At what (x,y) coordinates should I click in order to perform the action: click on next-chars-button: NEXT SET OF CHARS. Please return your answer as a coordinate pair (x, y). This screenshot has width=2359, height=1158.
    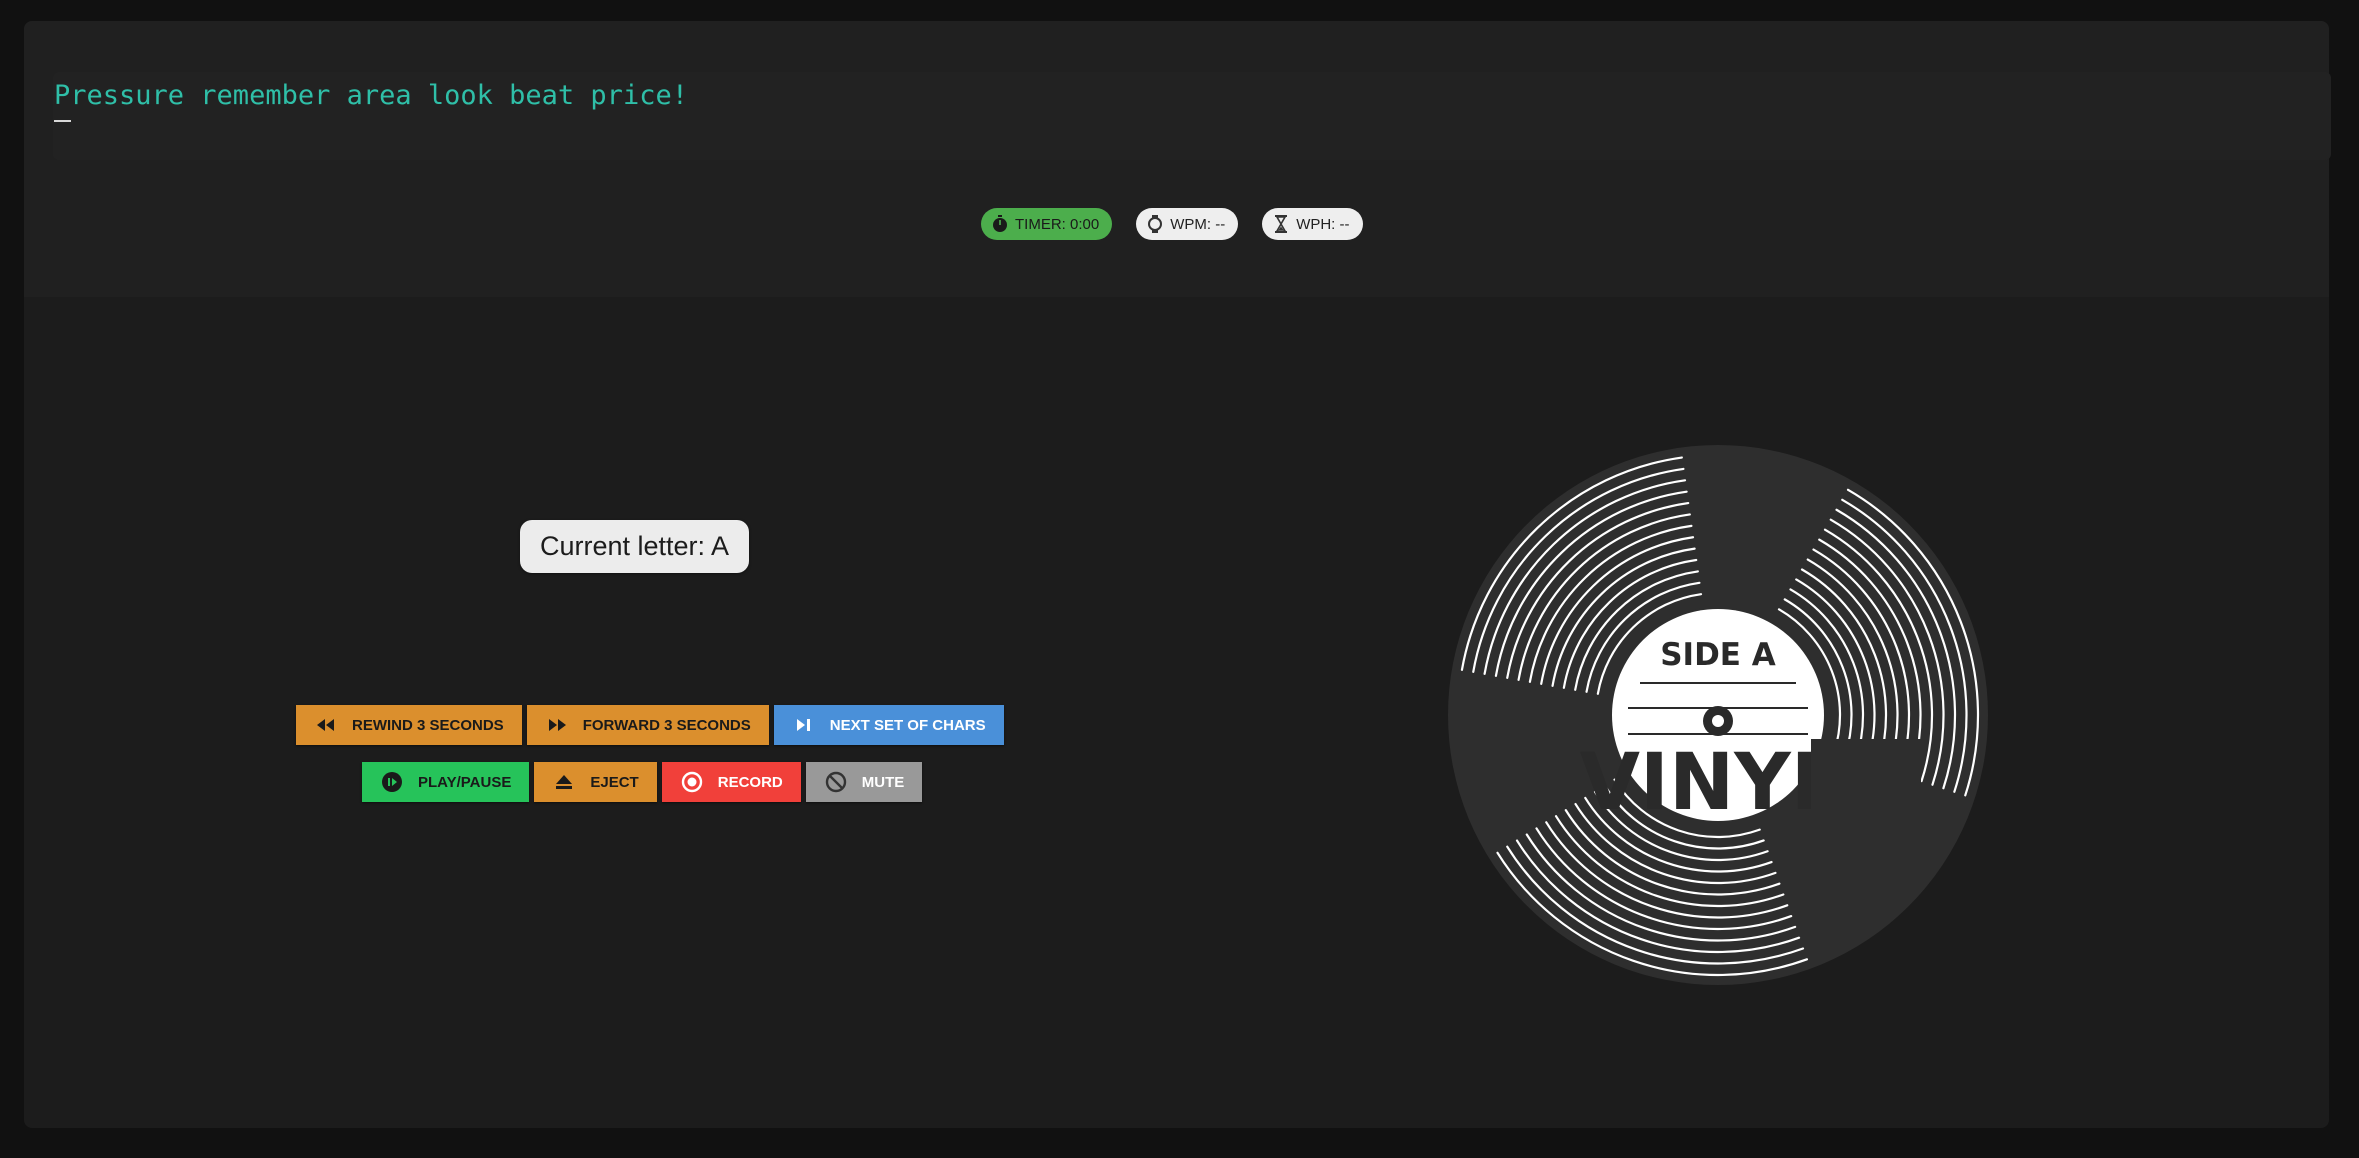
    Looking at the image, I should click on (888, 725).